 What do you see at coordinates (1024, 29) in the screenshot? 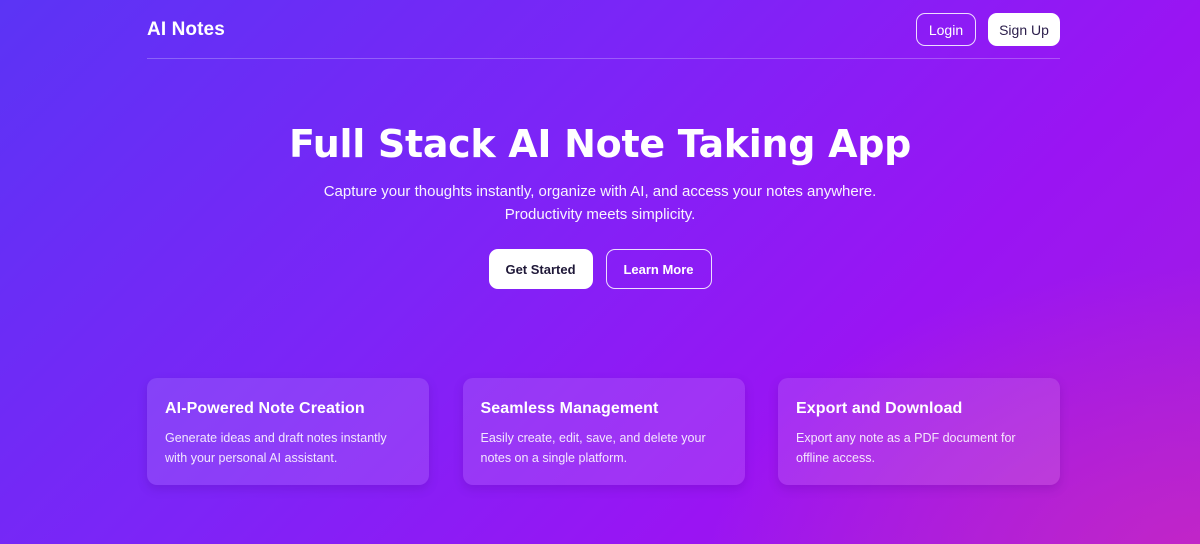
I see `signup-button: Sign Up` at bounding box center [1024, 29].